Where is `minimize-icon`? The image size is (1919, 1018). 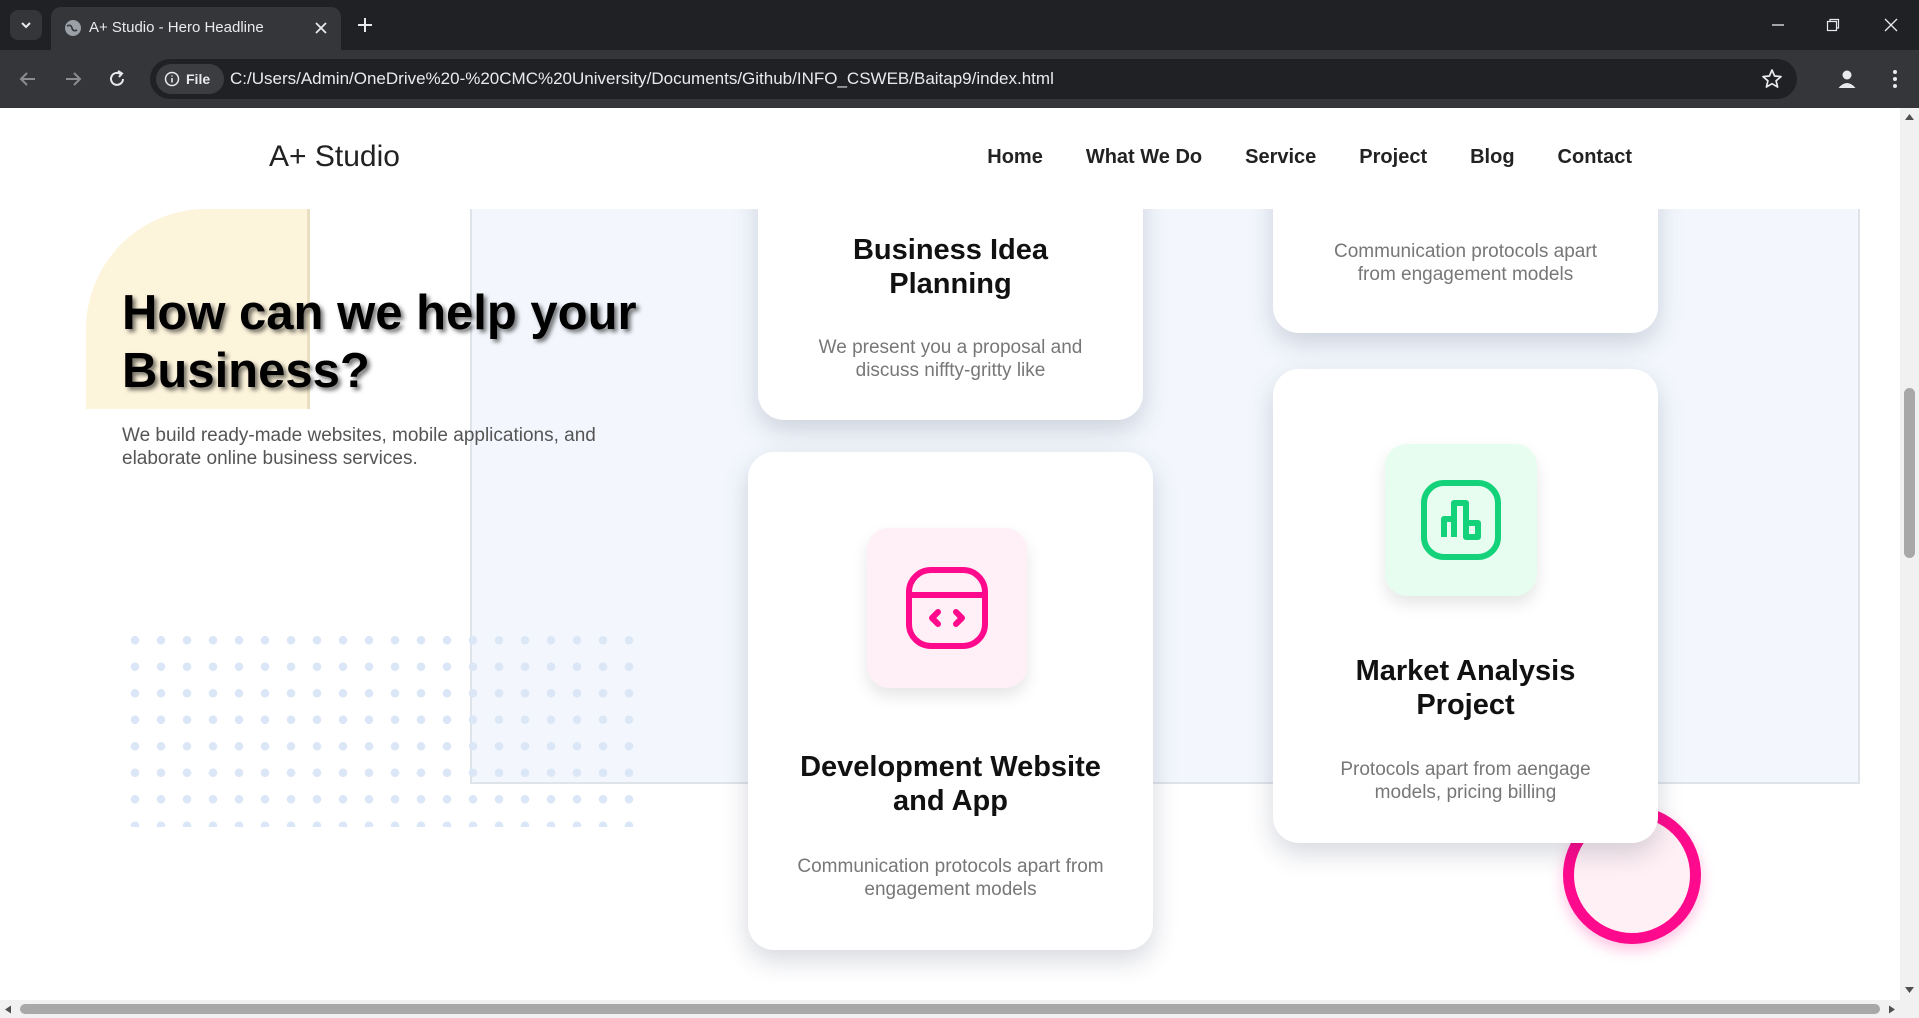 minimize-icon is located at coordinates (1778, 25).